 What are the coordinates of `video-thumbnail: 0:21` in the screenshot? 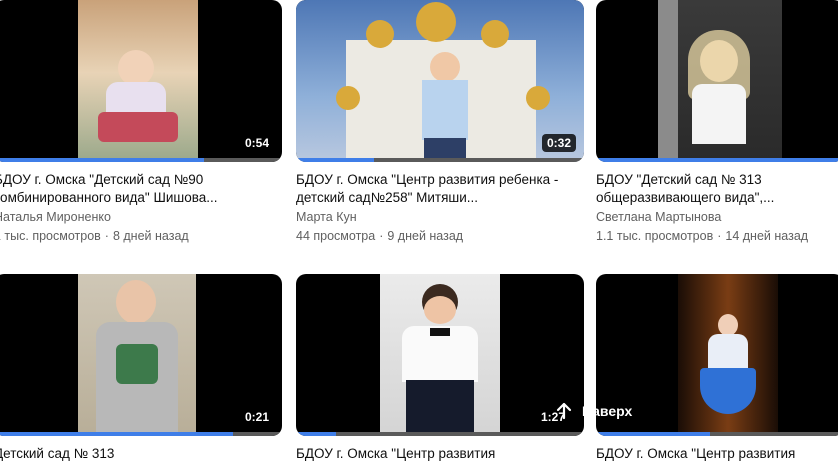 It's located at (141, 355).